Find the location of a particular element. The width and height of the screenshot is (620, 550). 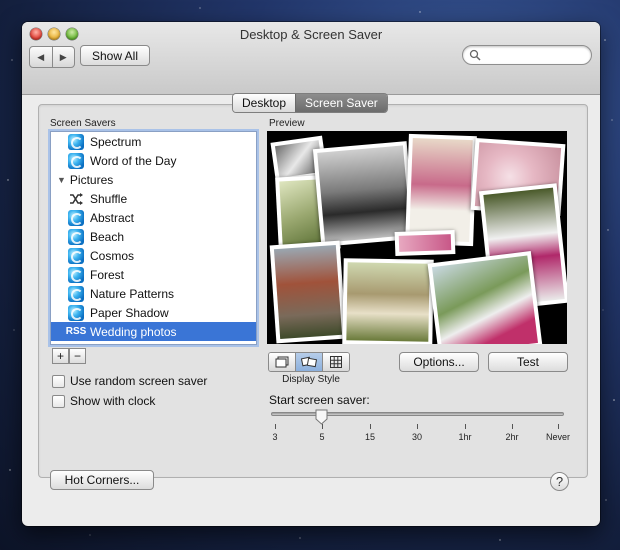

start-screensaver-label: Start screen saver: is located at coordinates (319, 400).